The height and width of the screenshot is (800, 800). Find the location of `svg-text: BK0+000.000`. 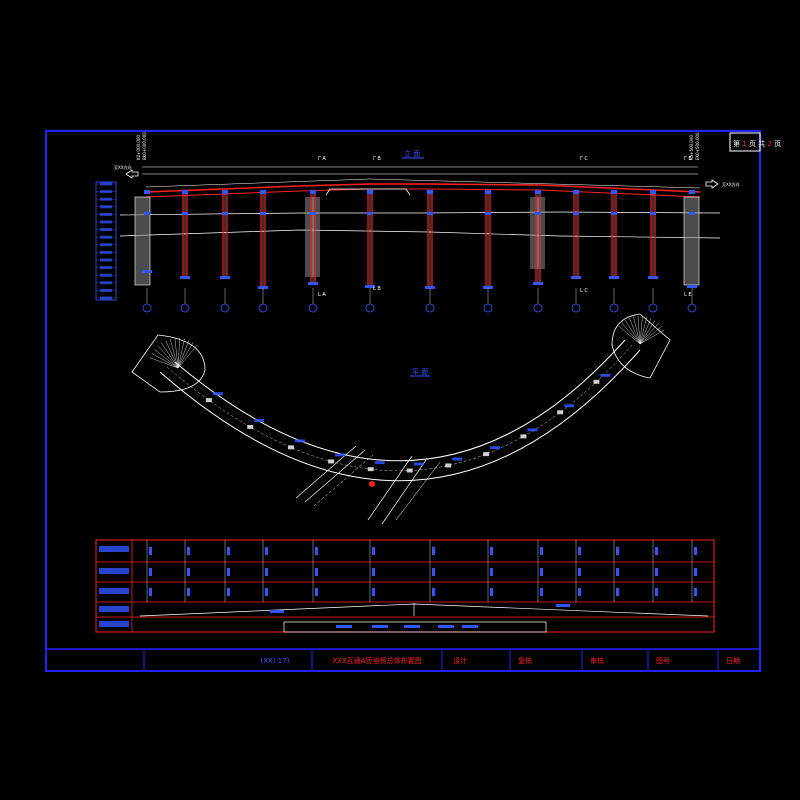

svg-text: BK0+000.000 is located at coordinates (144, 146).